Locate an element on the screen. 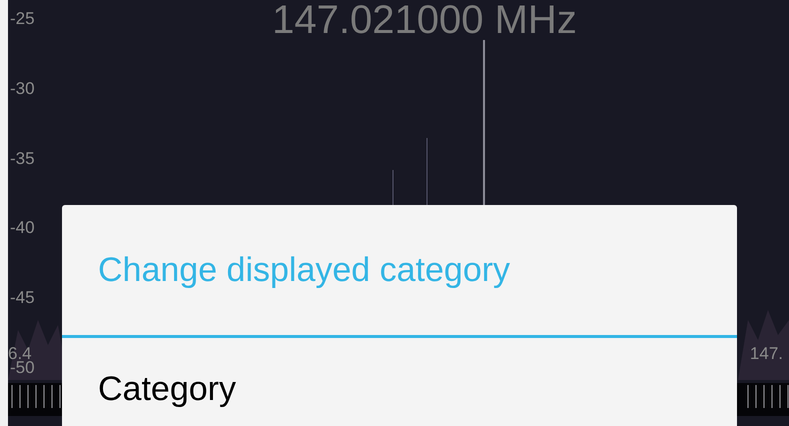 This screenshot has height=426, width=789. frequency-axis-label: 147. is located at coordinates (766, 353).